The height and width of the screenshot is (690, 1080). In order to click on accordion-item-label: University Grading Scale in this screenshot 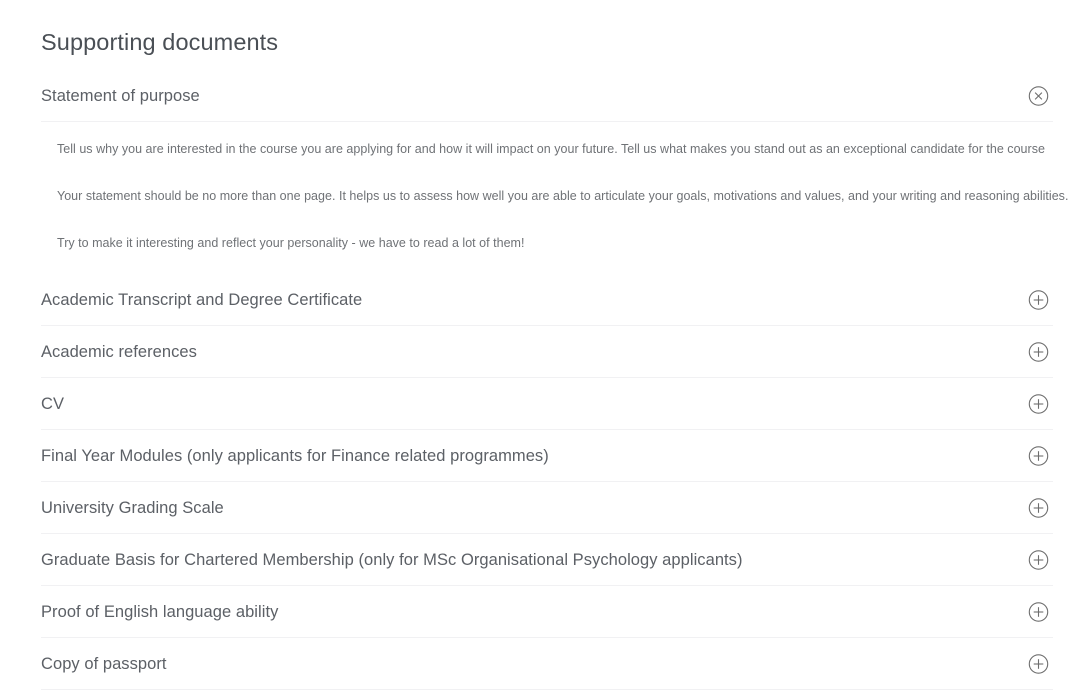, I will do `click(132, 507)`.